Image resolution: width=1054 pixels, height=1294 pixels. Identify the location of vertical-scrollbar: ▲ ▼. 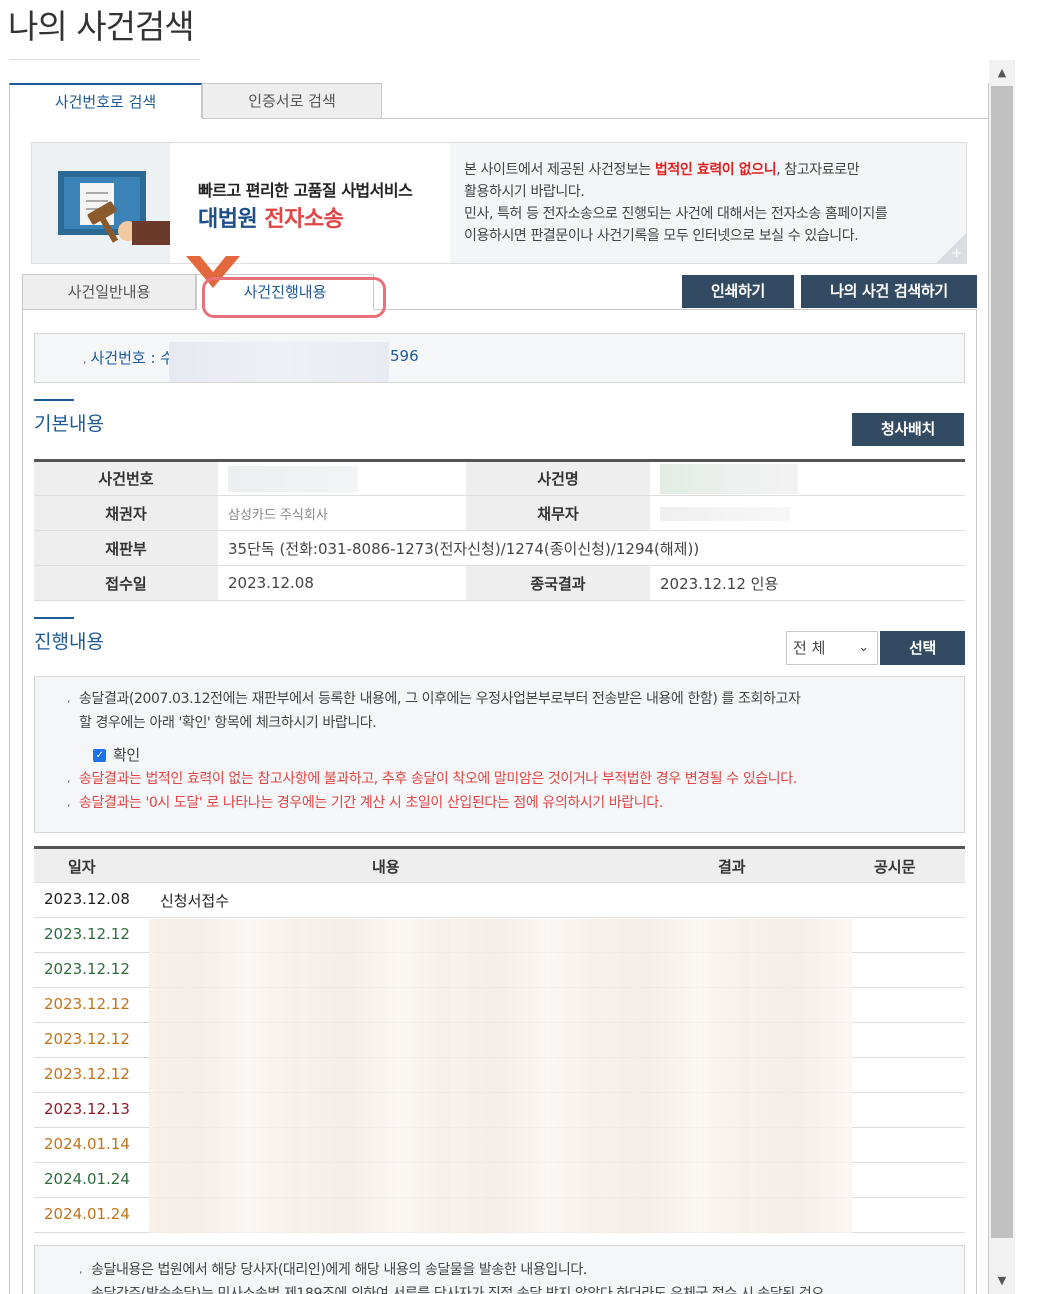
(1002, 677).